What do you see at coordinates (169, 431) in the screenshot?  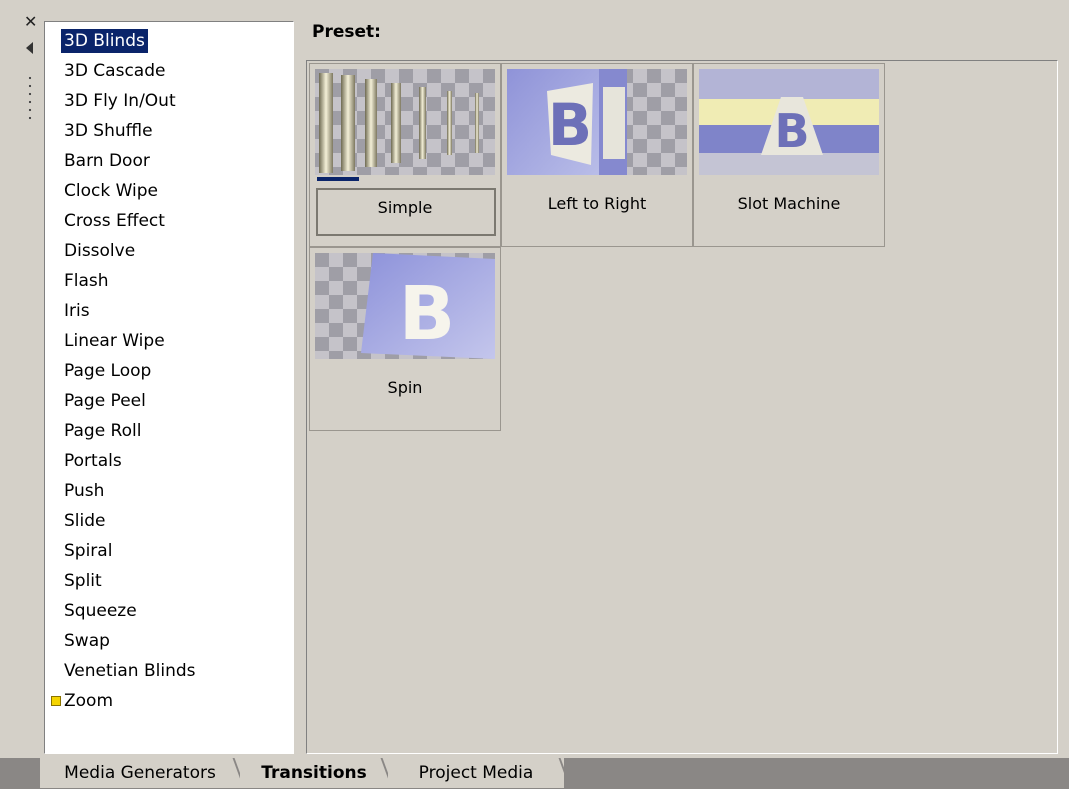 I see `list-item: Page Roll` at bounding box center [169, 431].